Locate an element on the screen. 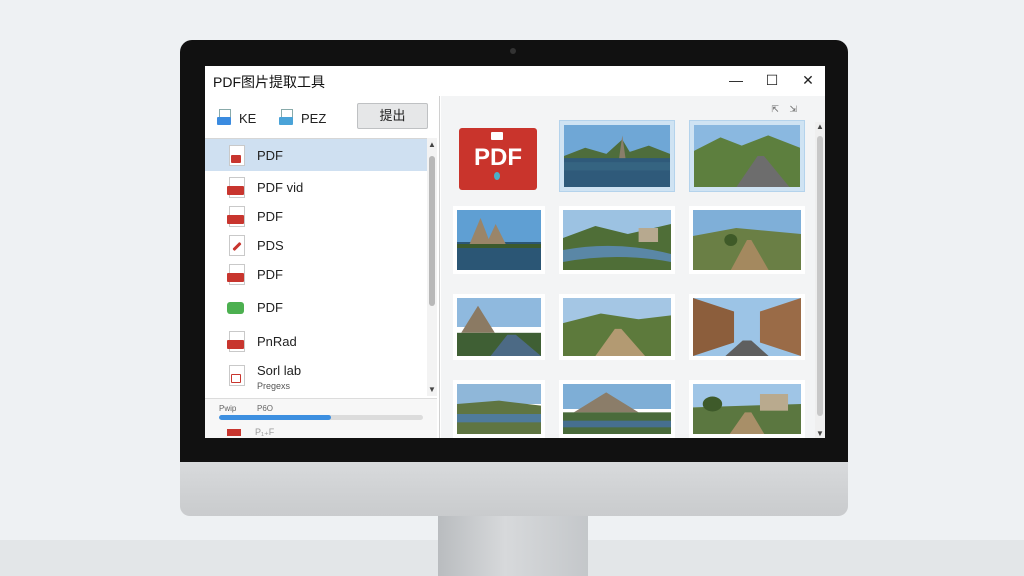 This screenshot has width=1024, height=576. minimize-button: — is located at coordinates (736, 80).